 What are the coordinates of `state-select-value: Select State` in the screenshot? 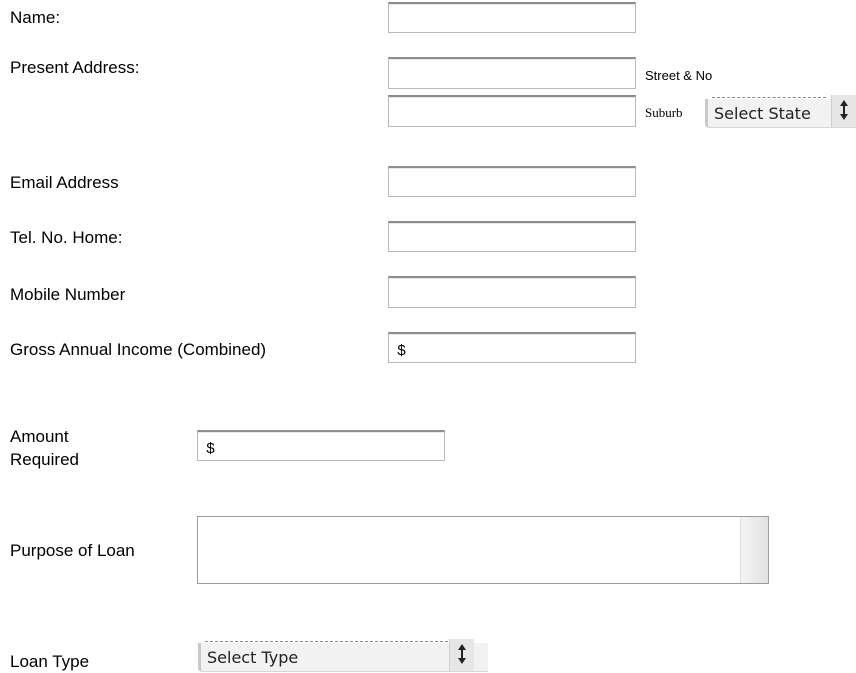 It's located at (762, 113).